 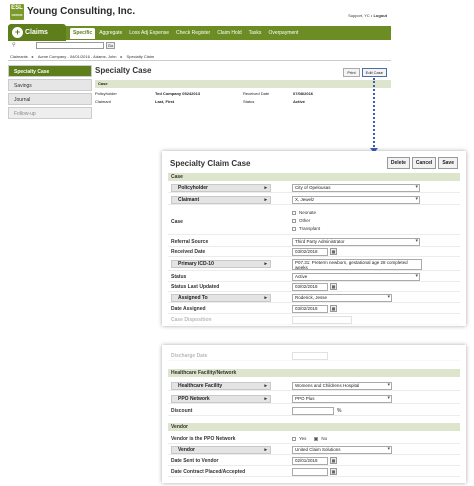 What do you see at coordinates (322, 320) in the screenshot?
I see `case-disposition-select` at bounding box center [322, 320].